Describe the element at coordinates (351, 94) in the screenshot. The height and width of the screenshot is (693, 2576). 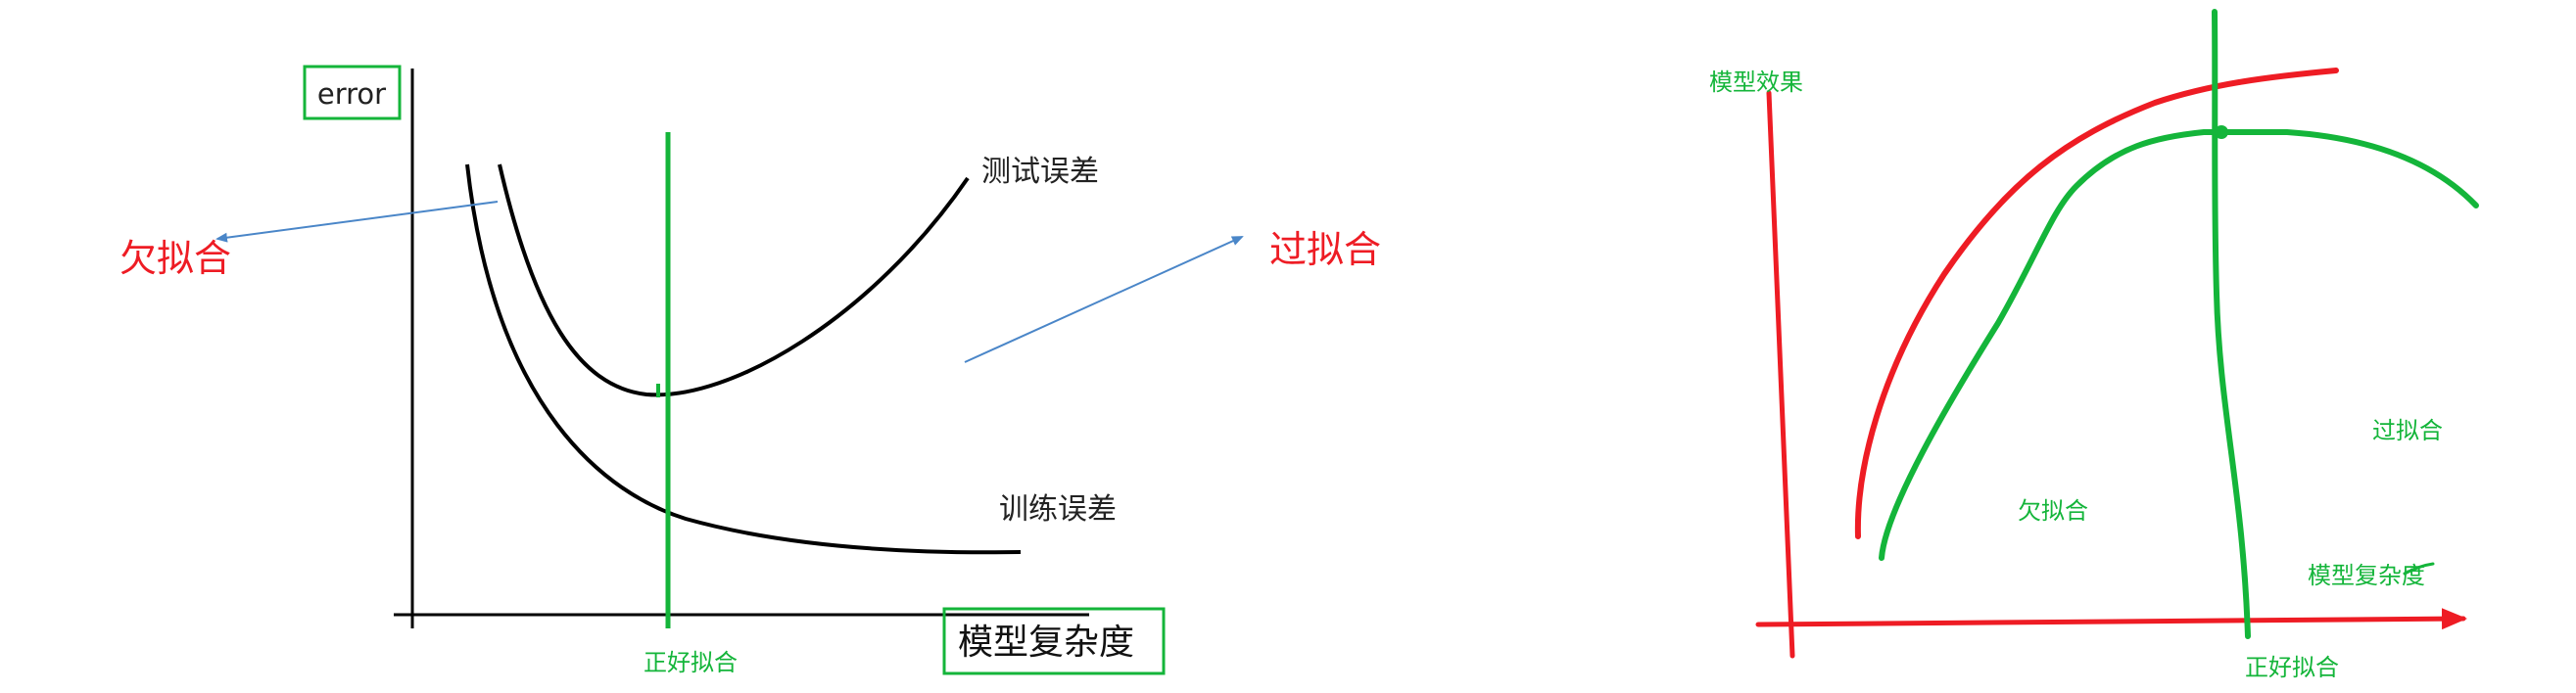
I see `y-axis-label-error: error` at that location.